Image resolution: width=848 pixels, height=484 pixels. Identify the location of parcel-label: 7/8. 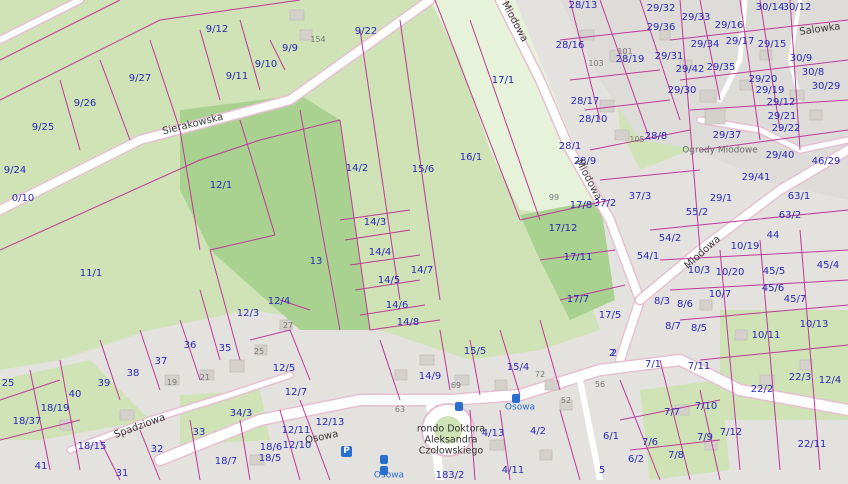
(676, 456).